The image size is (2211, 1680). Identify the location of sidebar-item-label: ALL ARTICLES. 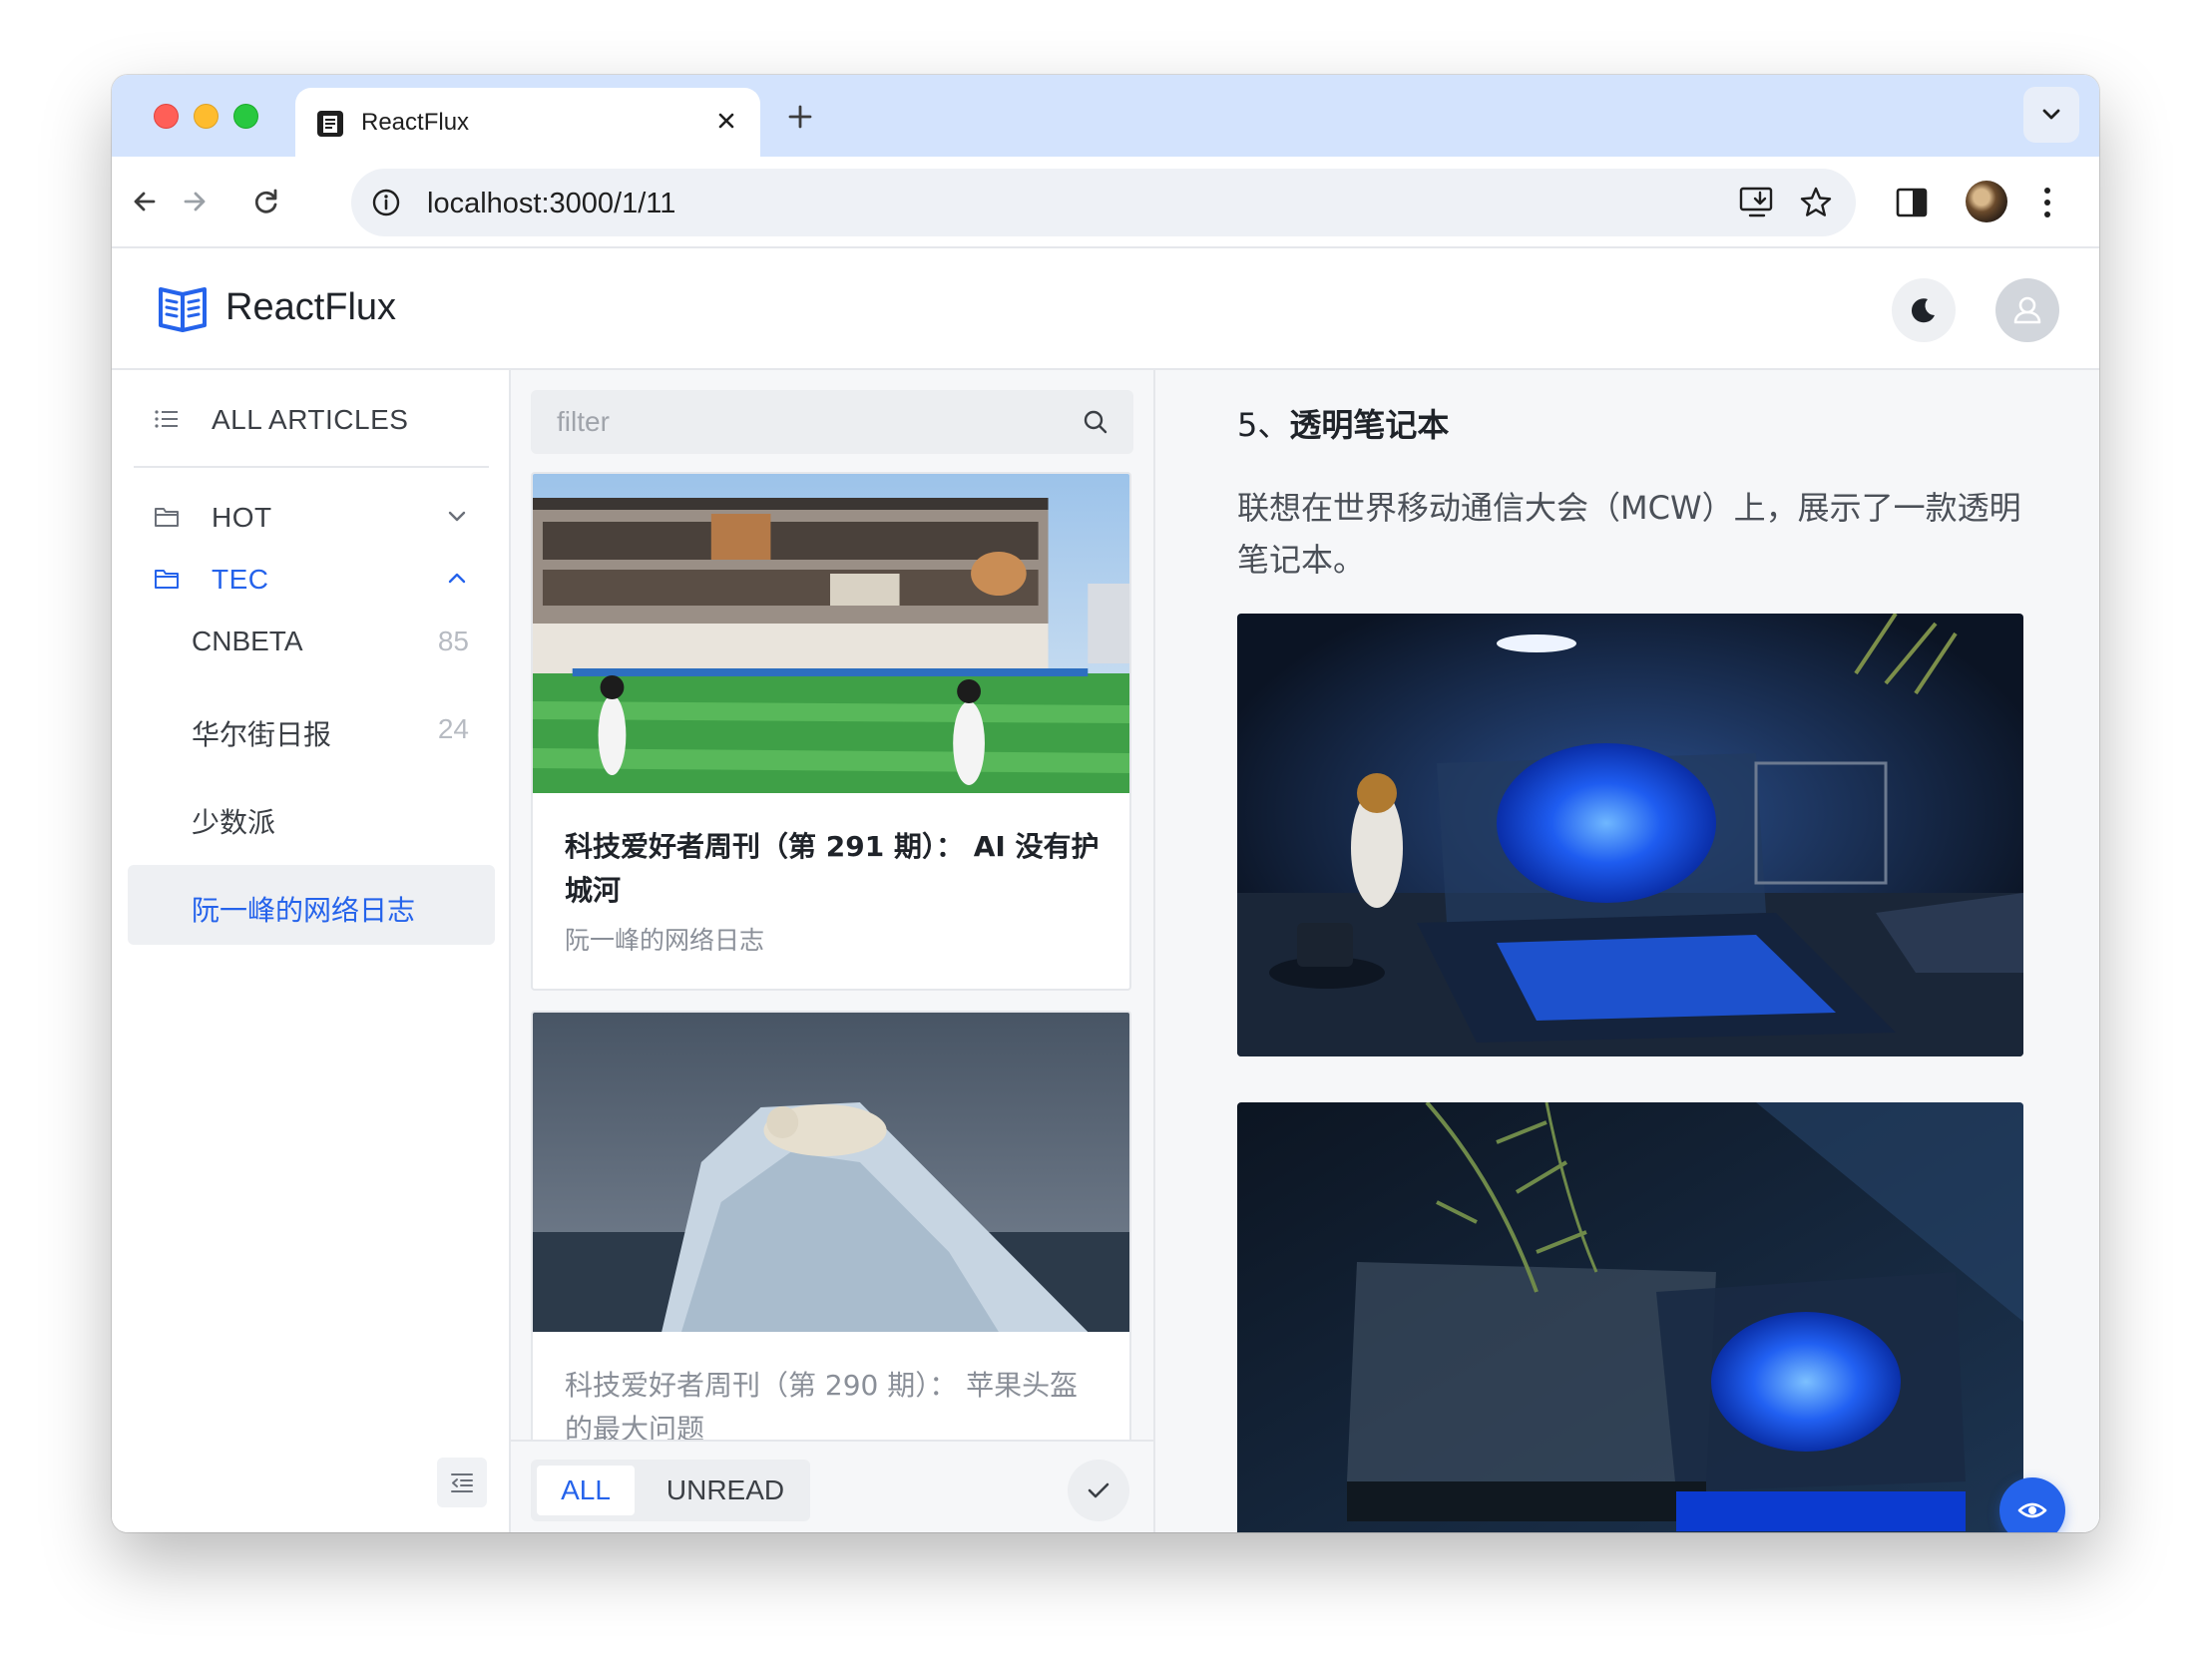
(310, 419).